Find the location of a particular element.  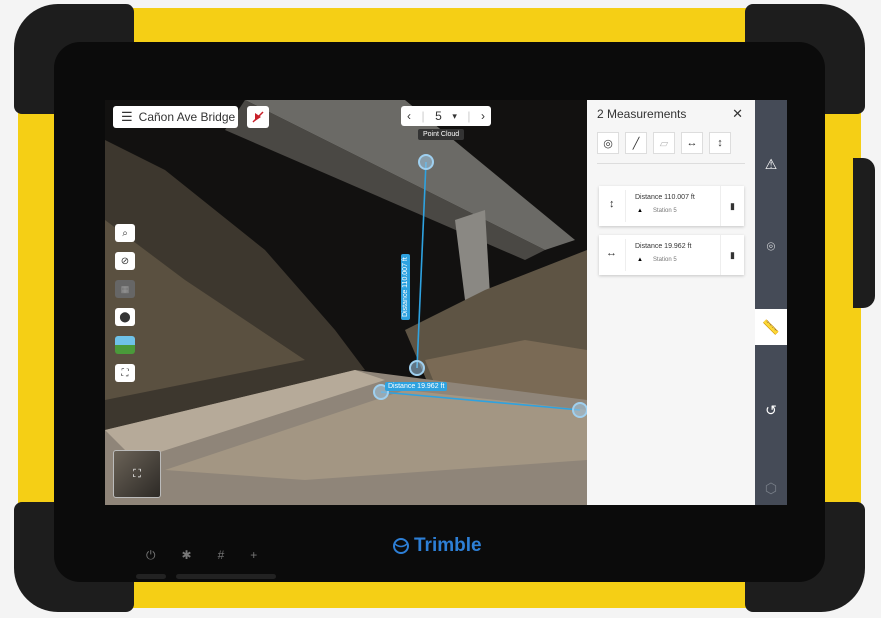

close-panel-button: ✕ is located at coordinates (737, 114).